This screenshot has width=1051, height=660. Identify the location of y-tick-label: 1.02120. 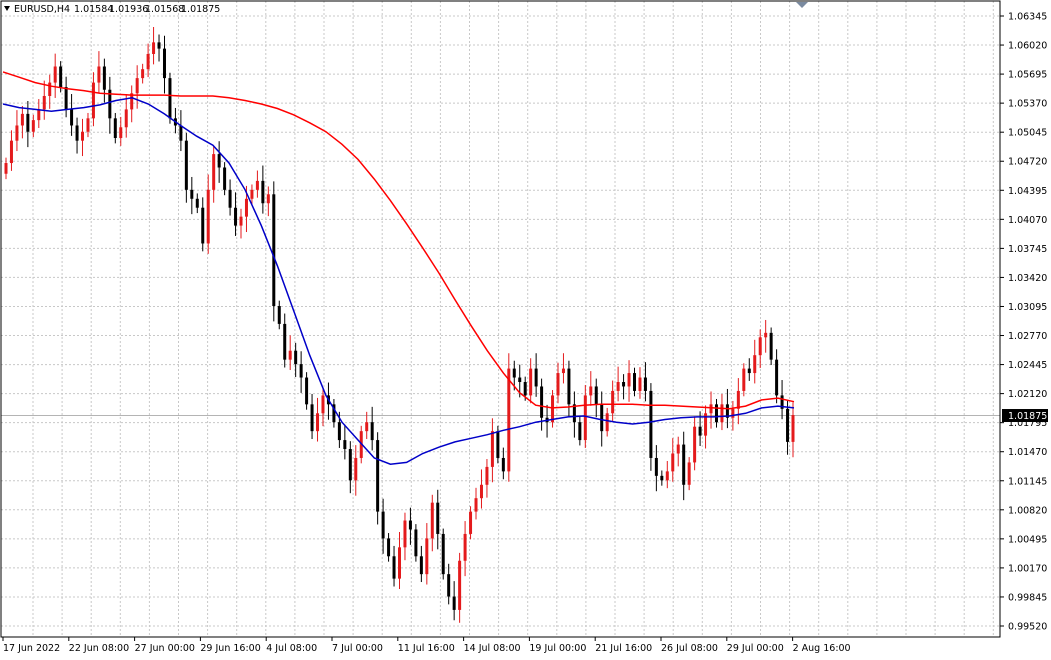
(1027, 394).